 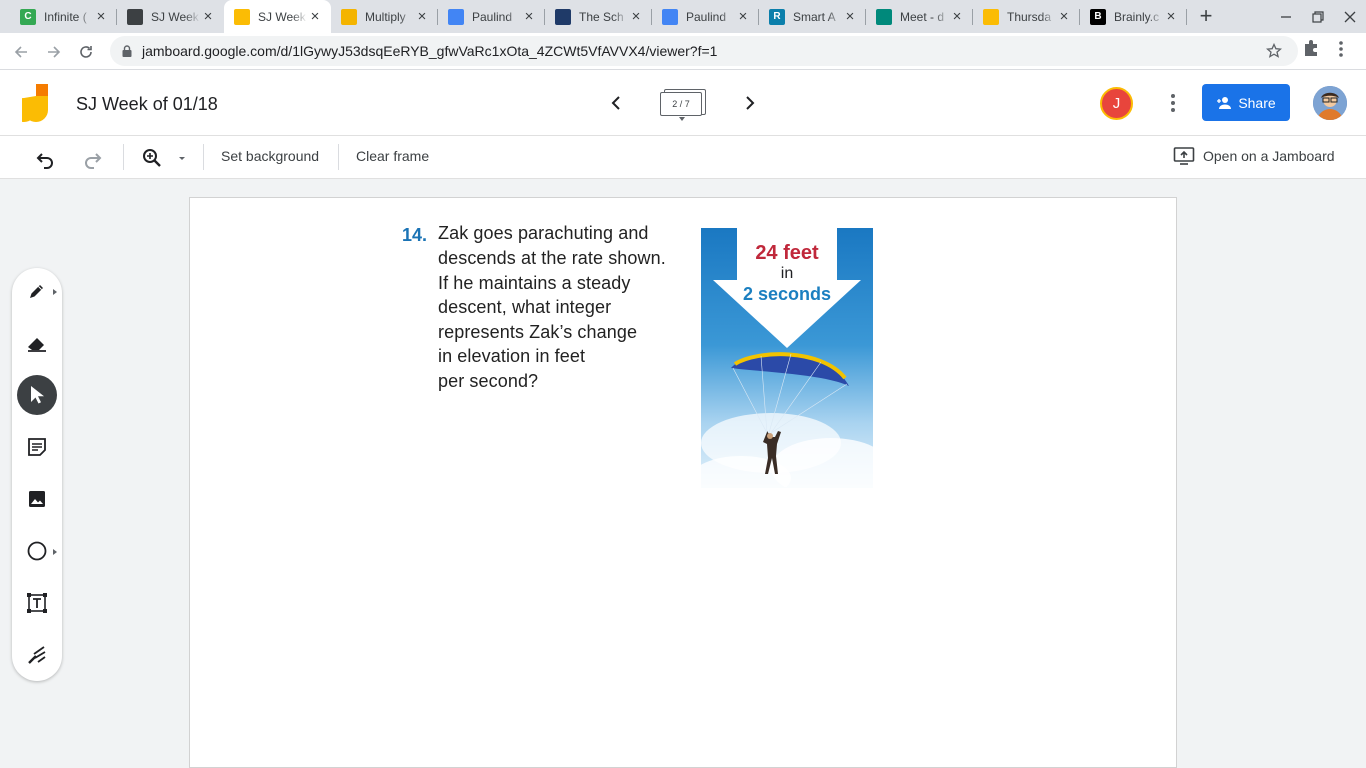 I want to click on profile-picture-icon, so click(x=1330, y=103).